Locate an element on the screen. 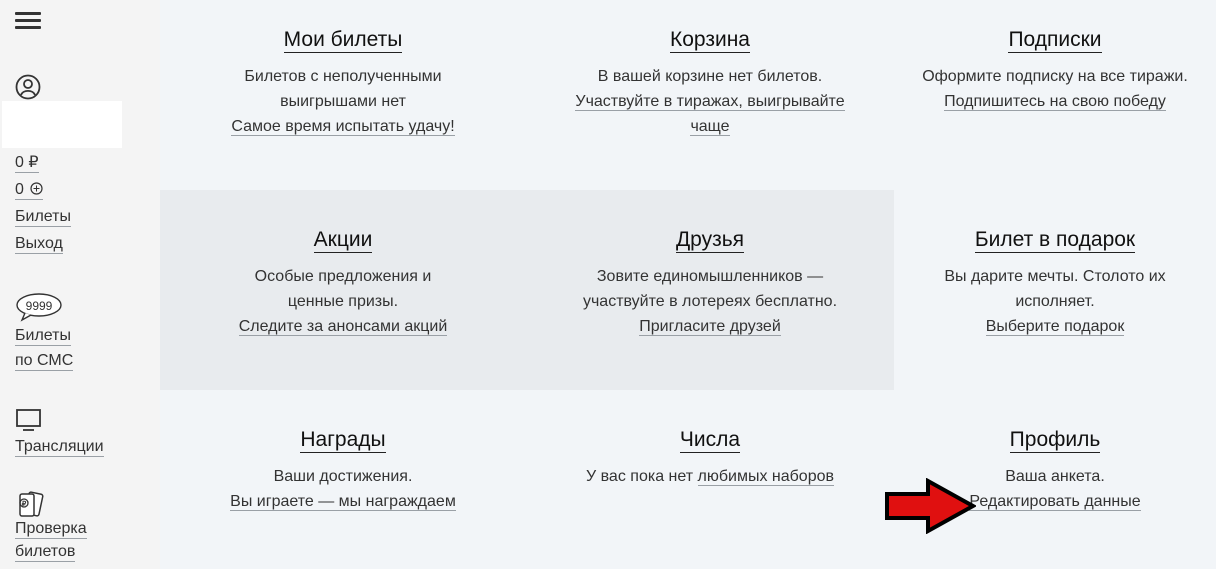 This screenshot has height=569, width=1216. sms-tickets-link-line1: Билеты is located at coordinates (43, 336).